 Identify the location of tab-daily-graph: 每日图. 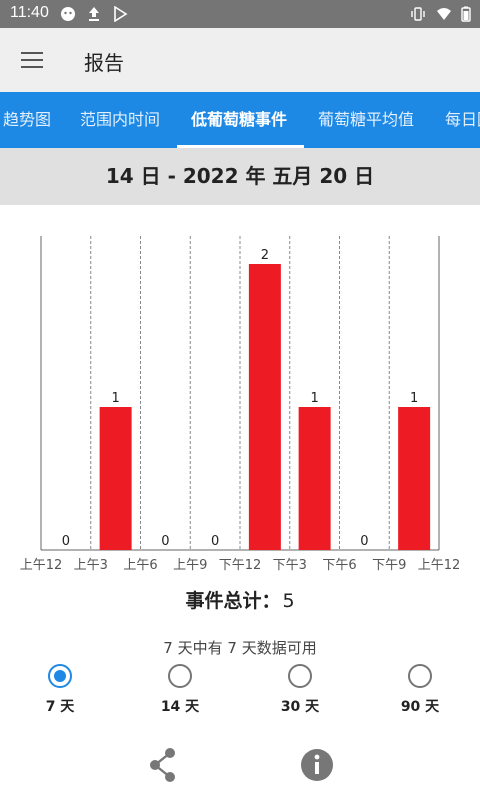
(462, 120).